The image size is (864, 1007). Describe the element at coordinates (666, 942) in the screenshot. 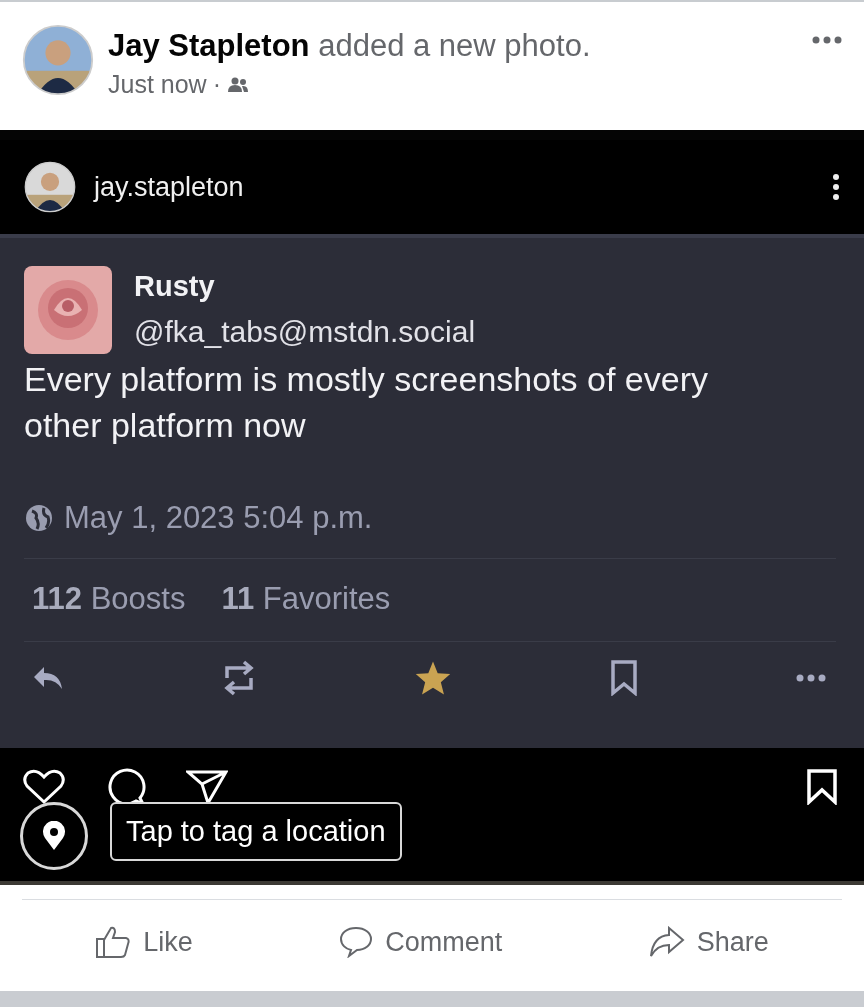

I see `share-arrow-icon` at that location.